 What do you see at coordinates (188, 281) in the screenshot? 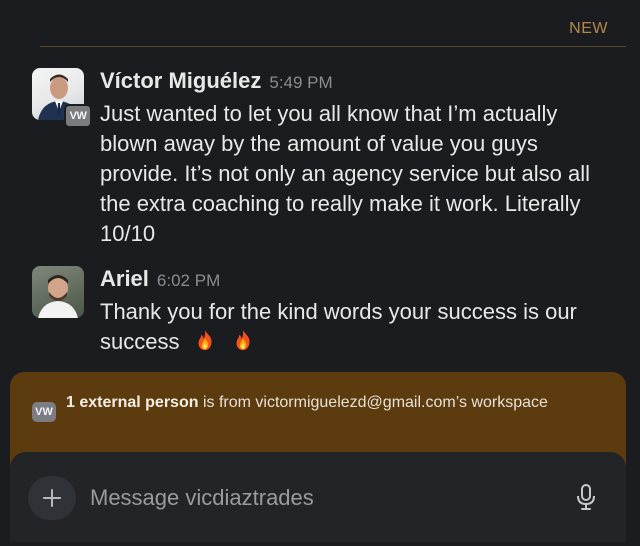
I see `timestamp: 6:02 PM` at bounding box center [188, 281].